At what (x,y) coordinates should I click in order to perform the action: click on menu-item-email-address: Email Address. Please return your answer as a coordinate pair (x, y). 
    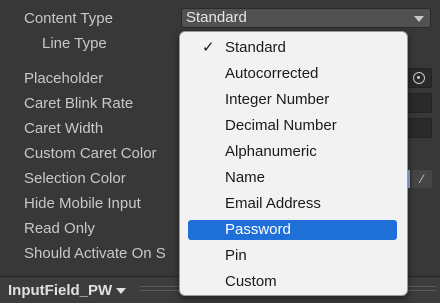
    Looking at the image, I should click on (292, 204).